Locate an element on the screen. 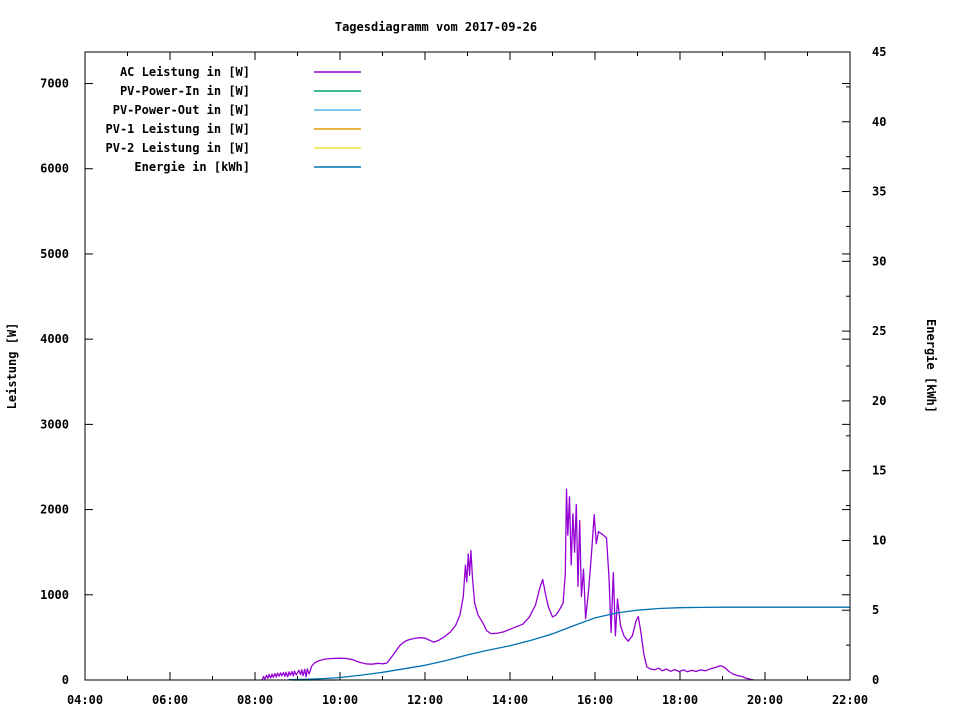  legend-label: Energie in [kWh] is located at coordinates (192, 167).